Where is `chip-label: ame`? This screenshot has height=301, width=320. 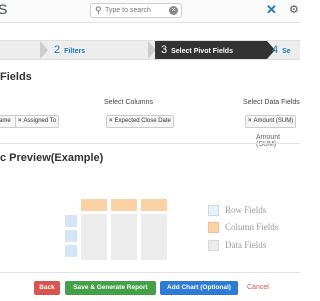
chip-label: ame is located at coordinates (5, 121).